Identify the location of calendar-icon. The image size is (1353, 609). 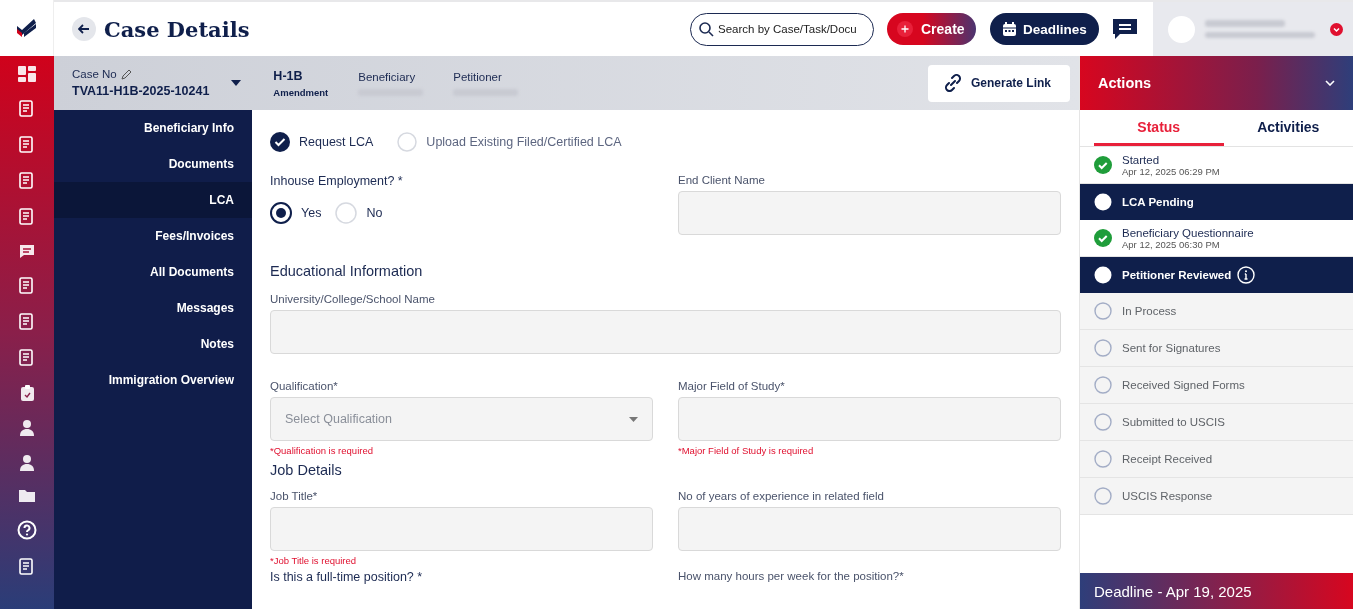
(1009, 29).